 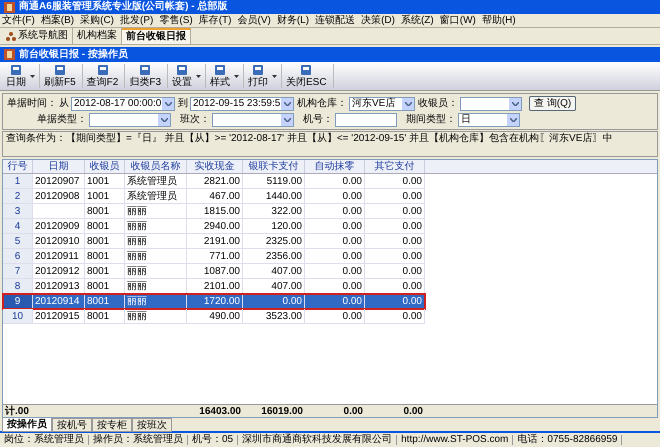 I want to click on row-number-cell: 2, so click(x=18, y=196).